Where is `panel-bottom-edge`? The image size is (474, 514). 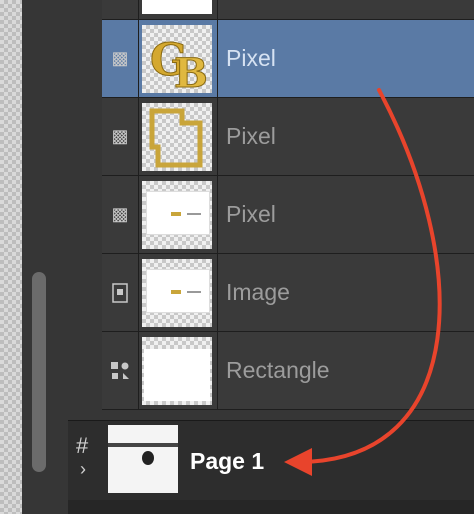 panel-bottom-edge is located at coordinates (271, 507).